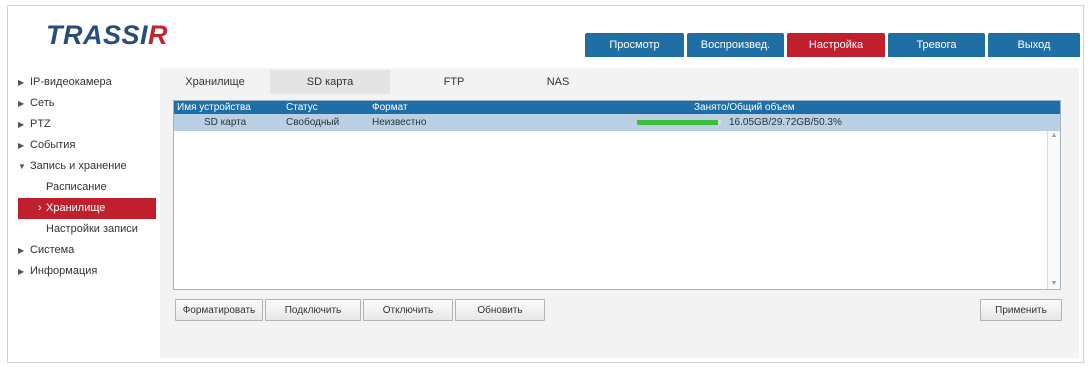 The height and width of the screenshot is (367, 1089). Describe the element at coordinates (64, 271) in the screenshot. I see `sidebar-item-label: Информация` at that location.